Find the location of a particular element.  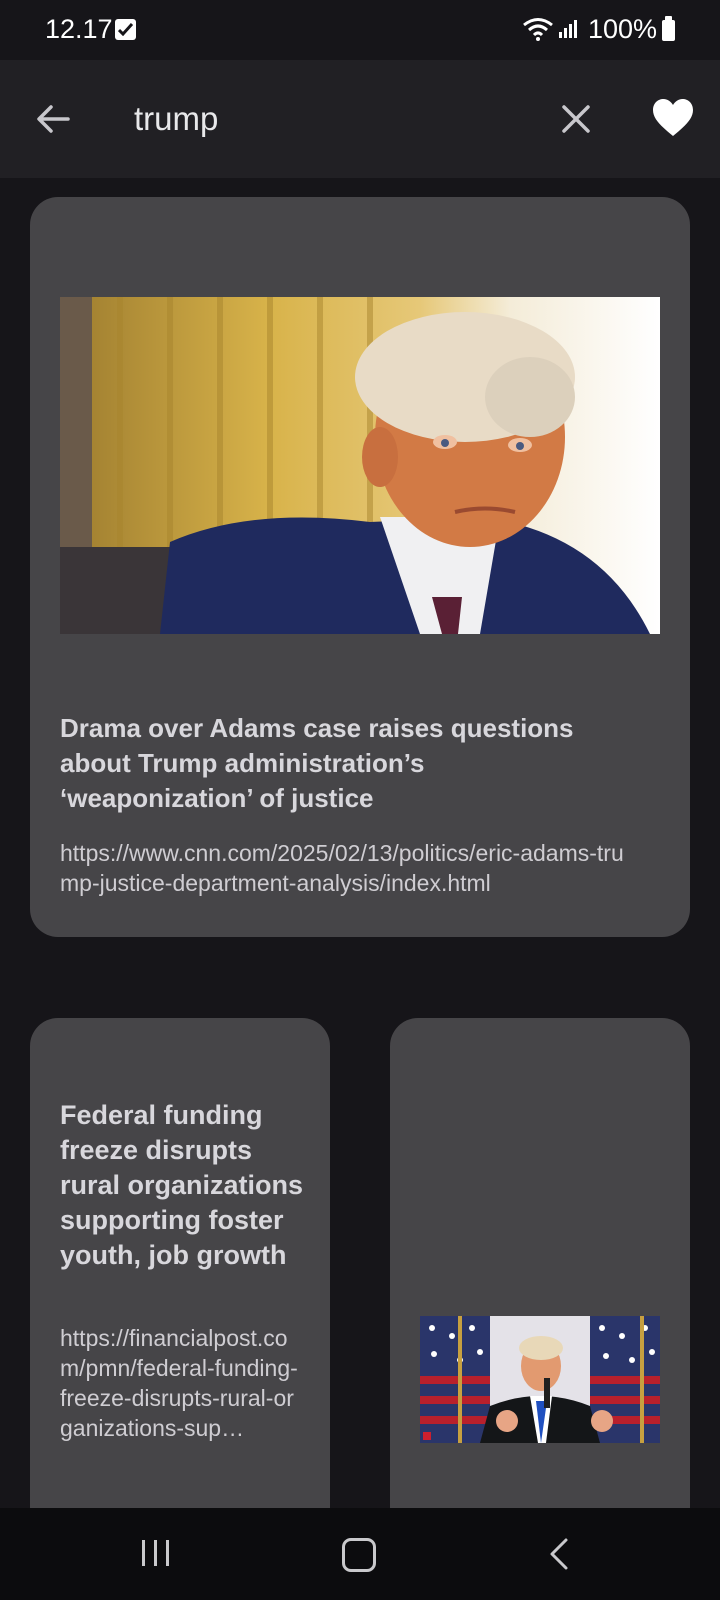

home-icon is located at coordinates (359, 1555).